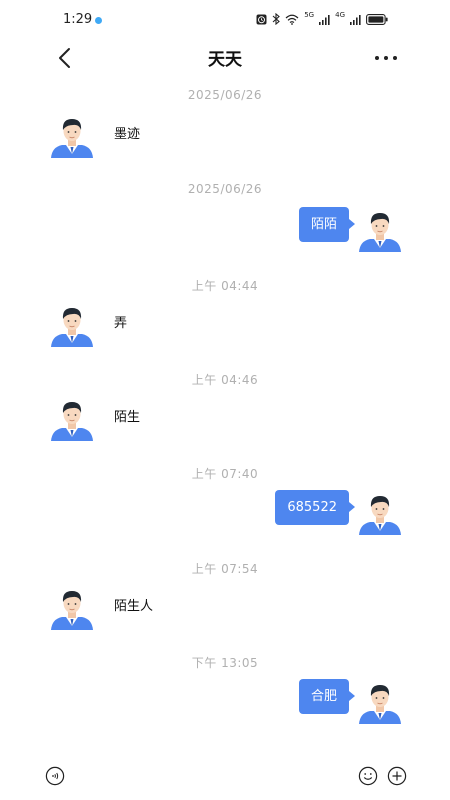 This screenshot has height=800, width=450. Describe the element at coordinates (276, 19) in the screenshot. I see `bluetooth-icon` at that location.